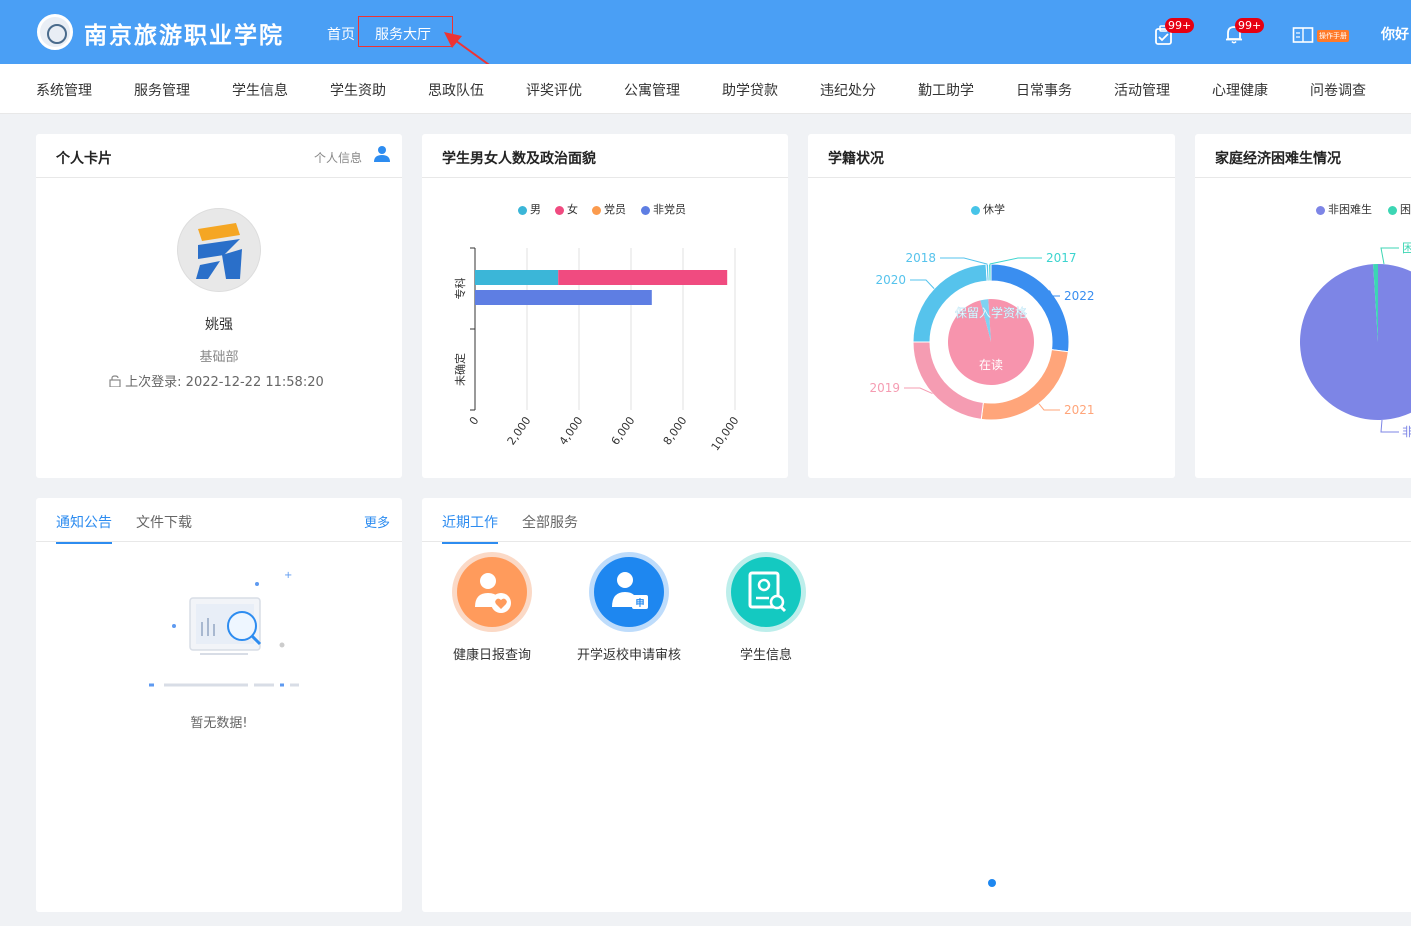 This screenshot has width=1411, height=926. Describe the element at coordinates (1303, 35) in the screenshot. I see `manual-icon` at that location.